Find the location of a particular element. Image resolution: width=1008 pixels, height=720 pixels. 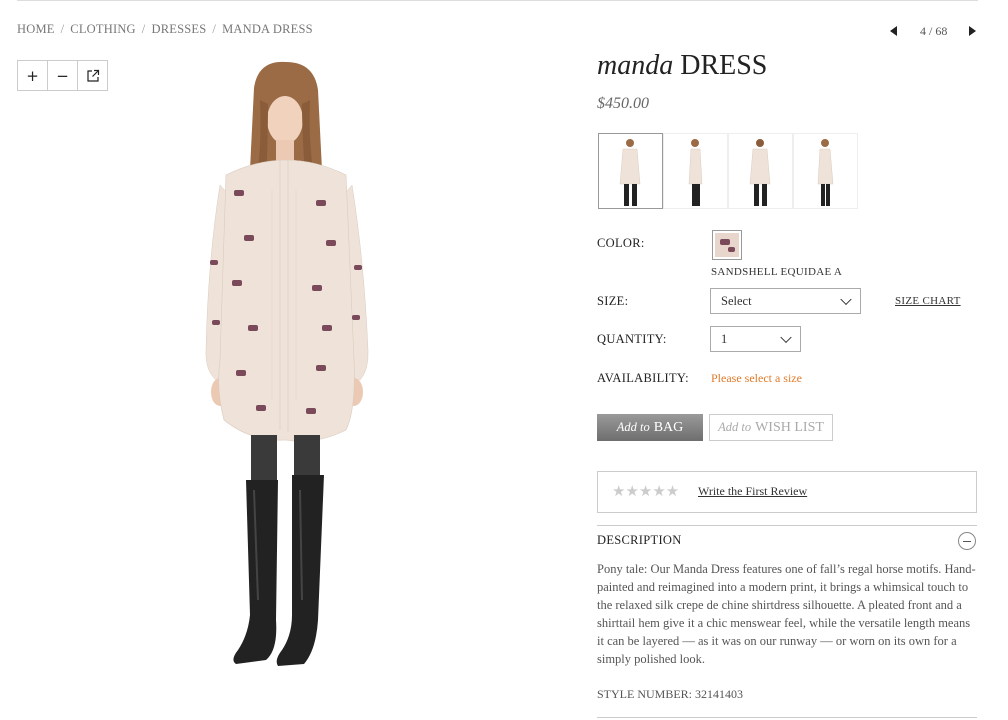

thumbnail-side is located at coordinates (695, 171).